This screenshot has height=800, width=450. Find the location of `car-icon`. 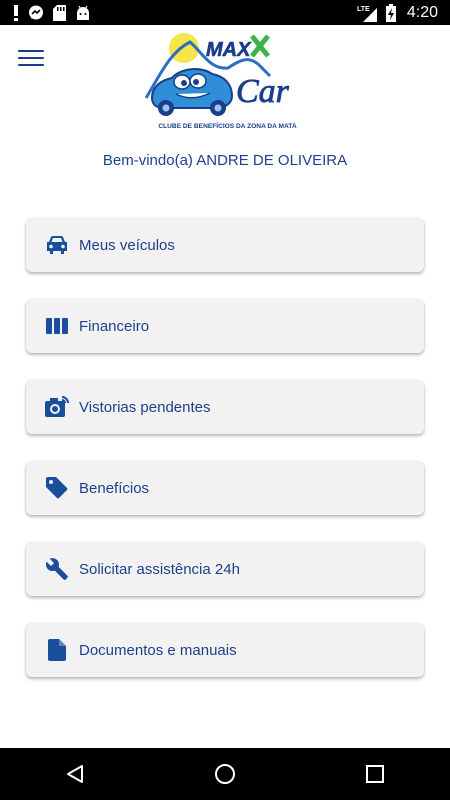

car-icon is located at coordinates (57, 245).